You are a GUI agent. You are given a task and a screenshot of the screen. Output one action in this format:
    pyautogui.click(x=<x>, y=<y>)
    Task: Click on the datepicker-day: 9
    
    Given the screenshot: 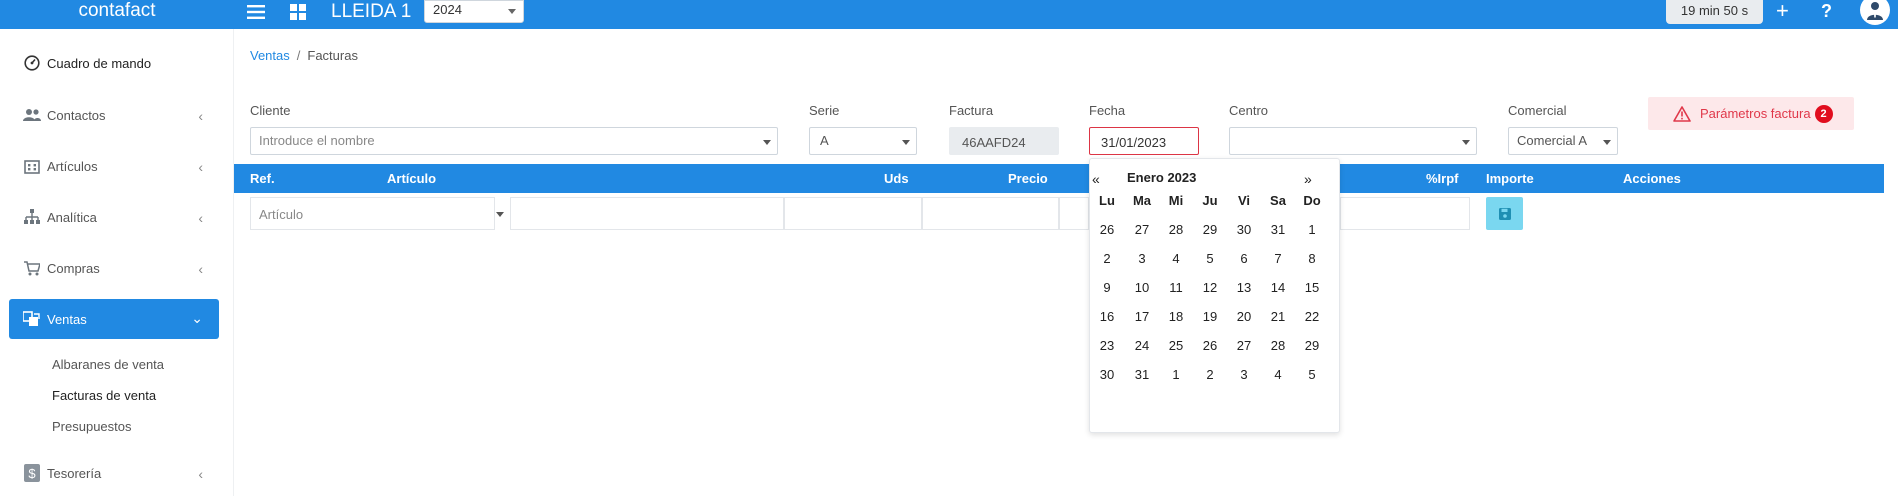 What is the action you would take?
    pyautogui.click(x=1107, y=287)
    